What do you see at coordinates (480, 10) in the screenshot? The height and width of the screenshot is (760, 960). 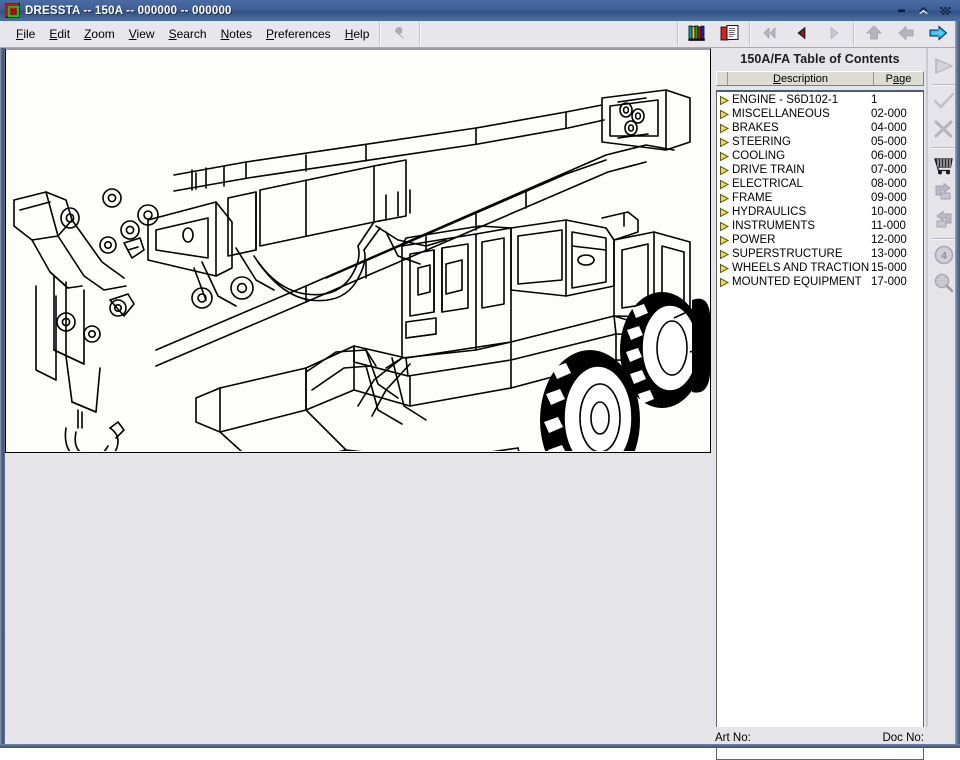 I see `title-bar: DRESSTA -- 150A -- 000000 -- 000000` at bounding box center [480, 10].